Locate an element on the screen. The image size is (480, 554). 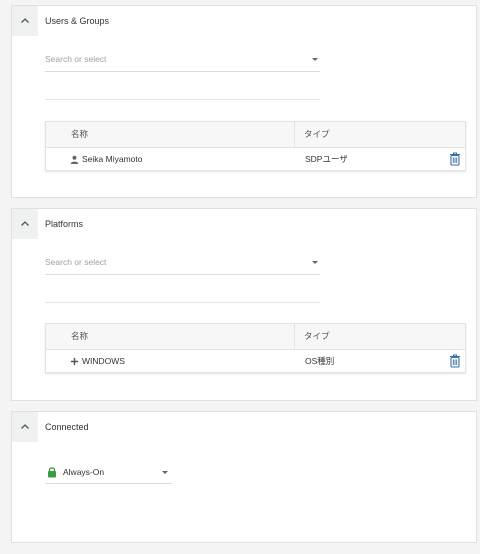
platforms-table: 名称 タイプ WINDOWS OS種別 is located at coordinates (255, 348).